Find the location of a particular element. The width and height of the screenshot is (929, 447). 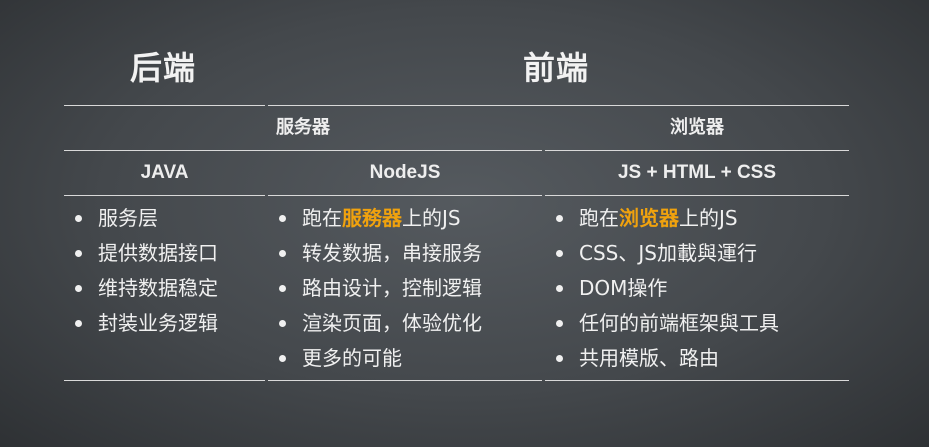

list-item: 任何的前端框架與工具 is located at coordinates (697, 323).